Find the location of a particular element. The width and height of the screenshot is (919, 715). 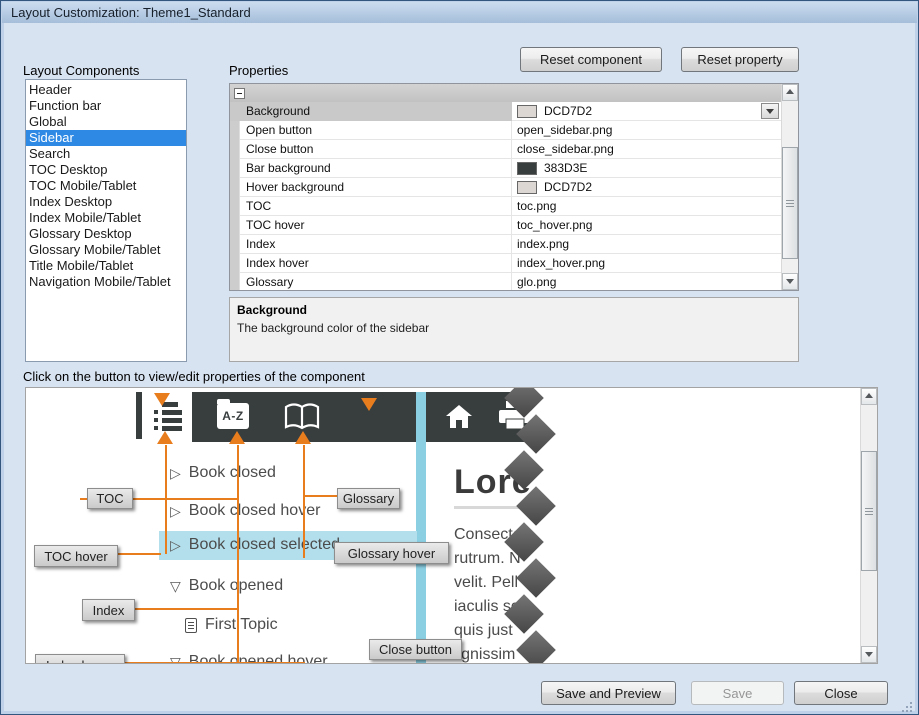

collapse-icon is located at coordinates (239, 93).